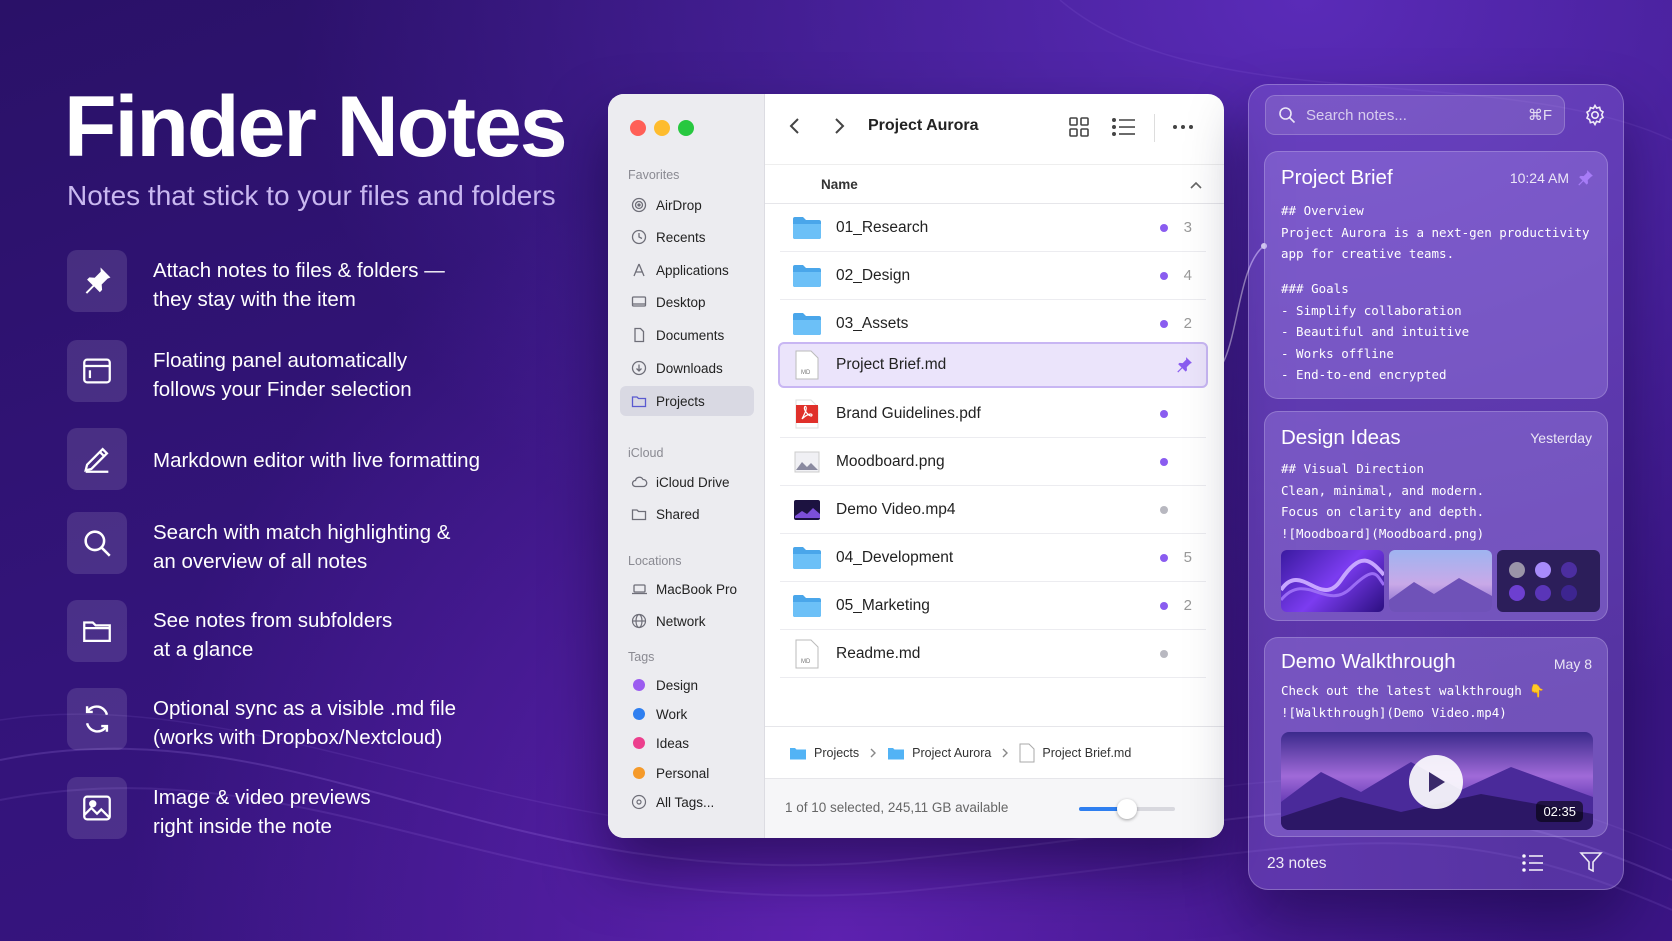 The image size is (1672, 941). Describe the element at coordinates (923, 125) in the screenshot. I see `window-title: Project Aurora` at that location.